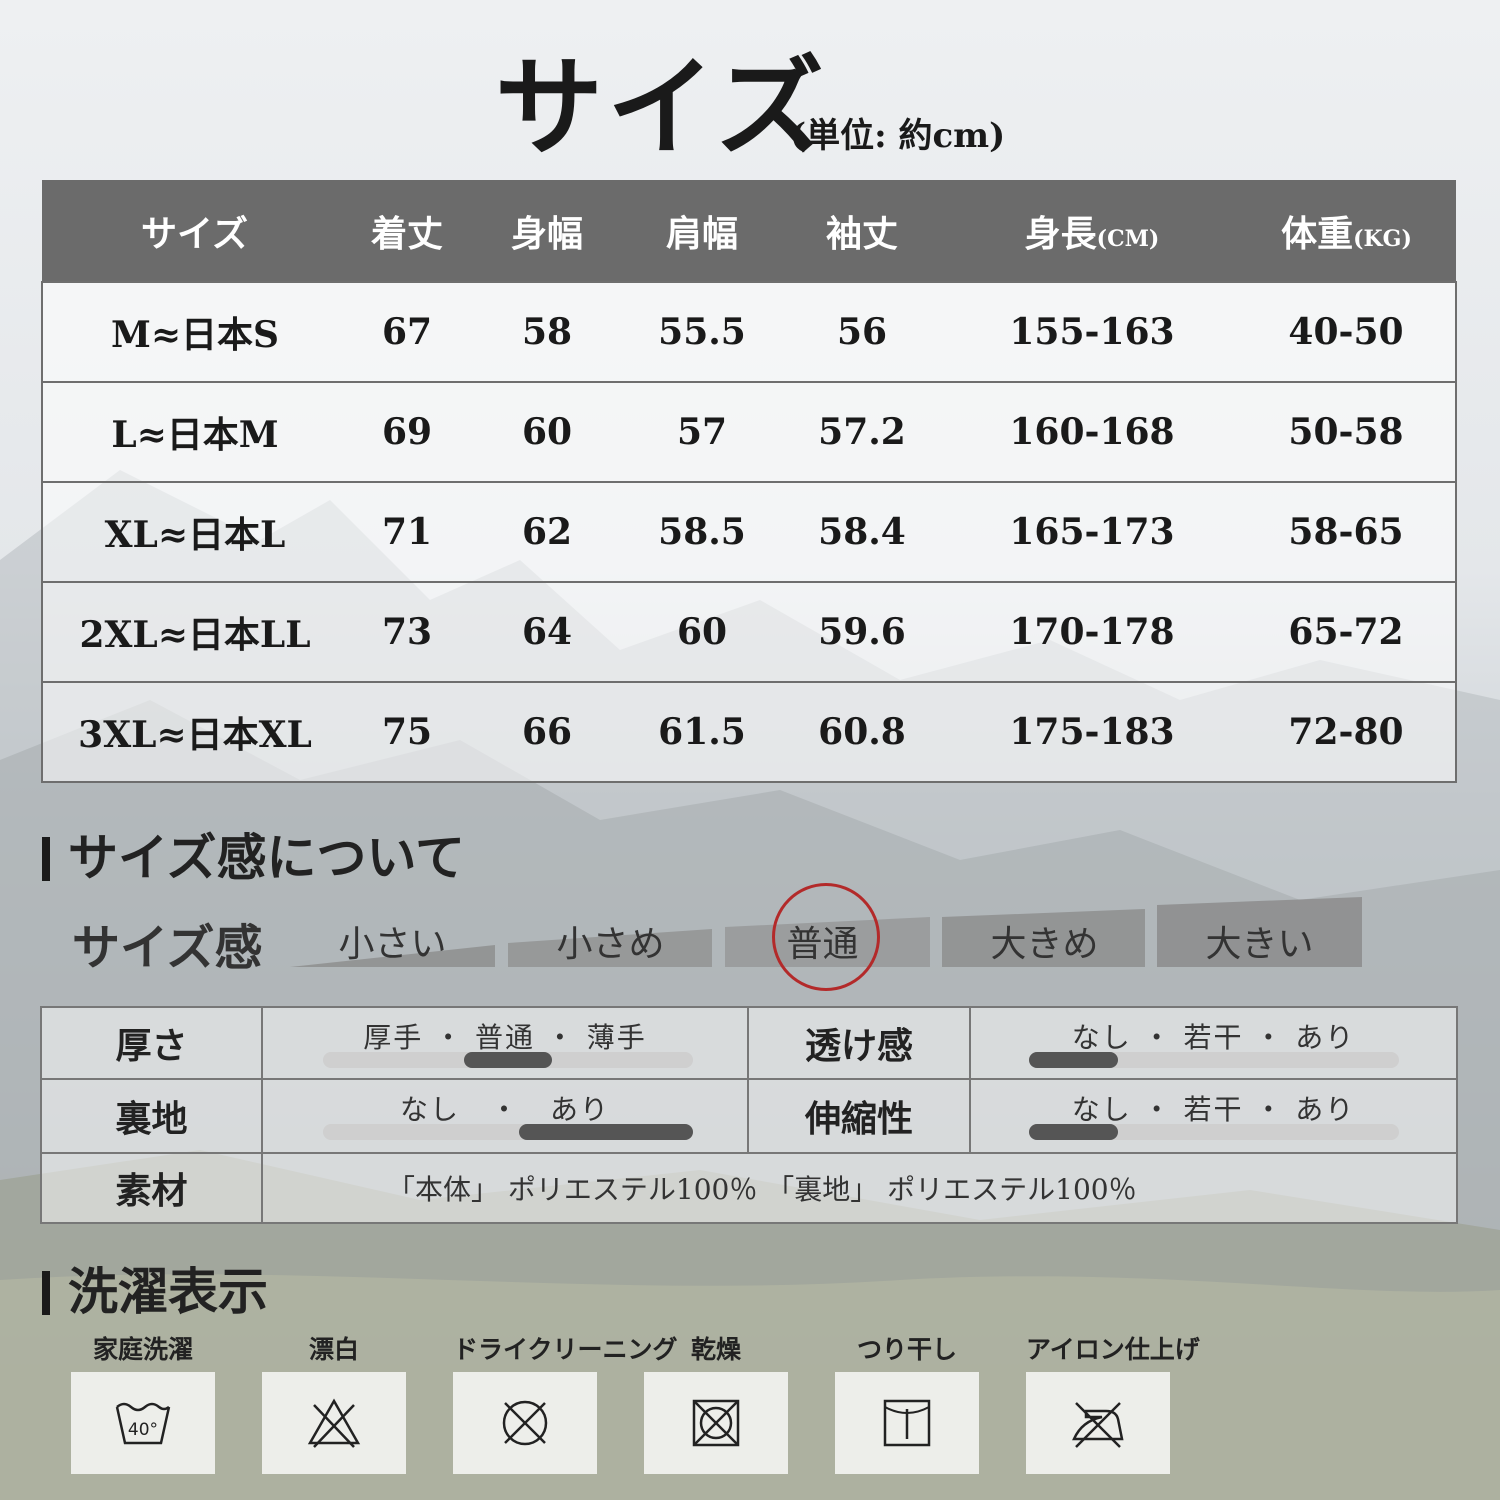 This screenshot has width=1500, height=1500. I want to click on cell-length: 67, so click(407, 332).